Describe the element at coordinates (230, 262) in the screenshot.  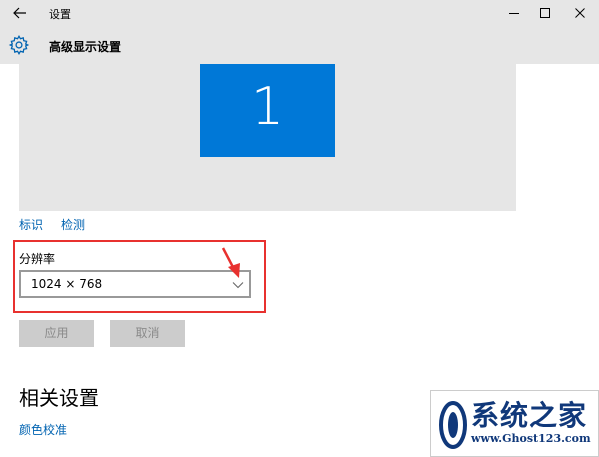
I see `annotation-arrow` at that location.